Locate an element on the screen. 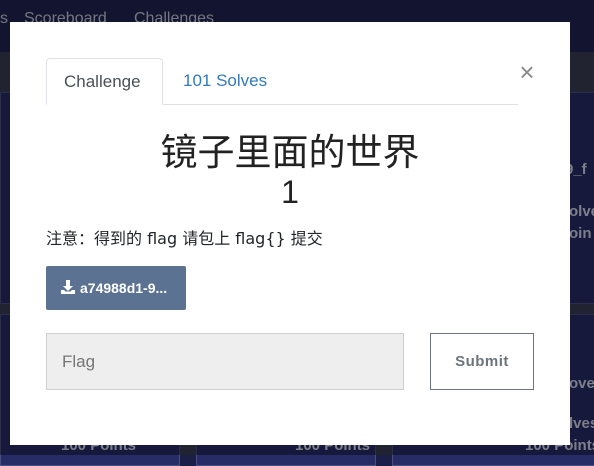 The height and width of the screenshot is (466, 594). tab-solves: 101 Solves is located at coordinates (225, 81).